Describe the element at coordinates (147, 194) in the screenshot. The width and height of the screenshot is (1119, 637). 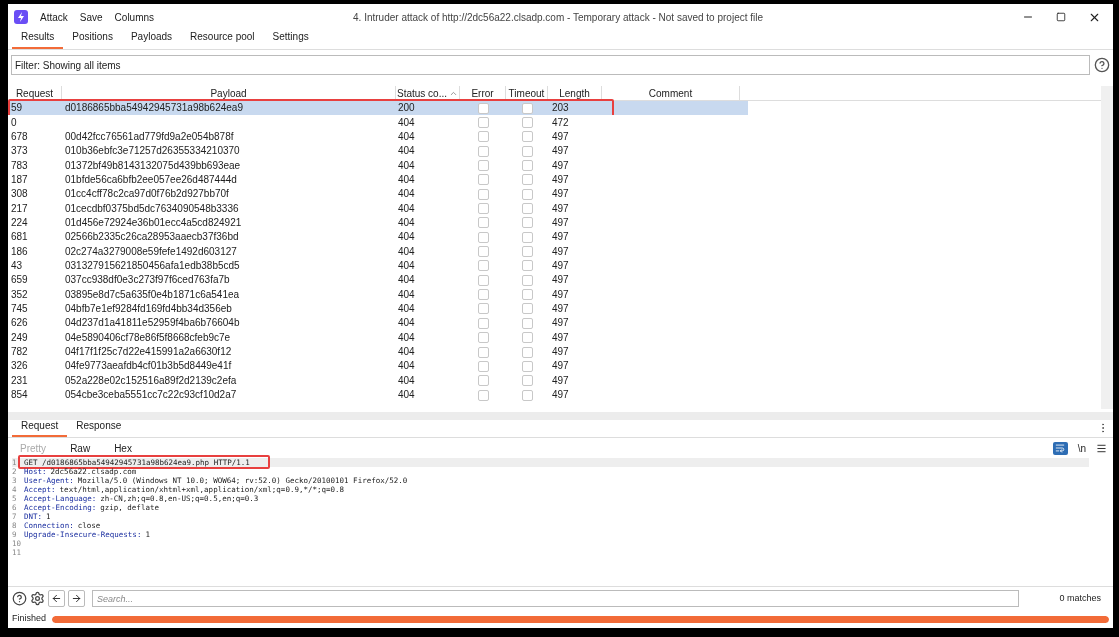
I see `table-cell-text: 01cc4cff78c2ca97d0f76b2d927bb70f` at that location.